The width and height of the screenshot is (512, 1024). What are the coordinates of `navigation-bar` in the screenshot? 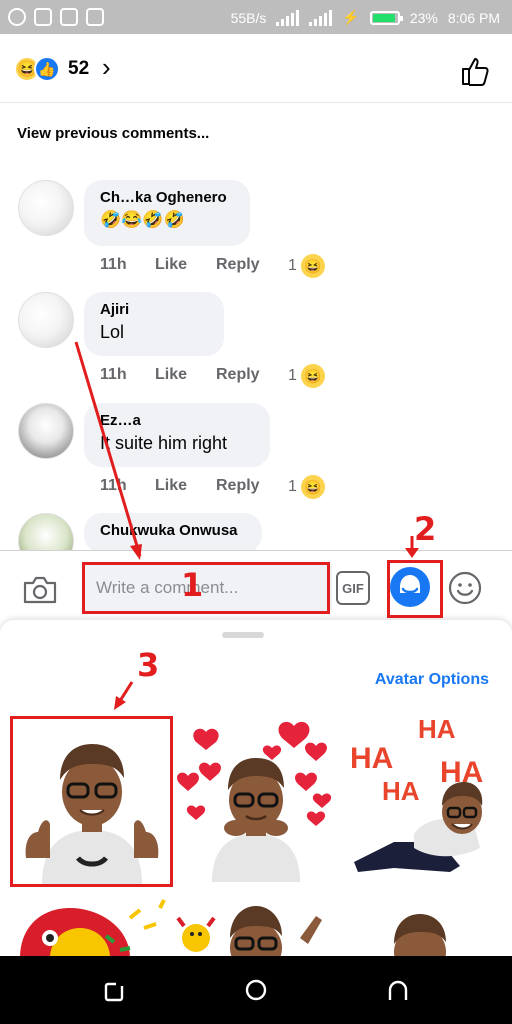 It's located at (256, 990).